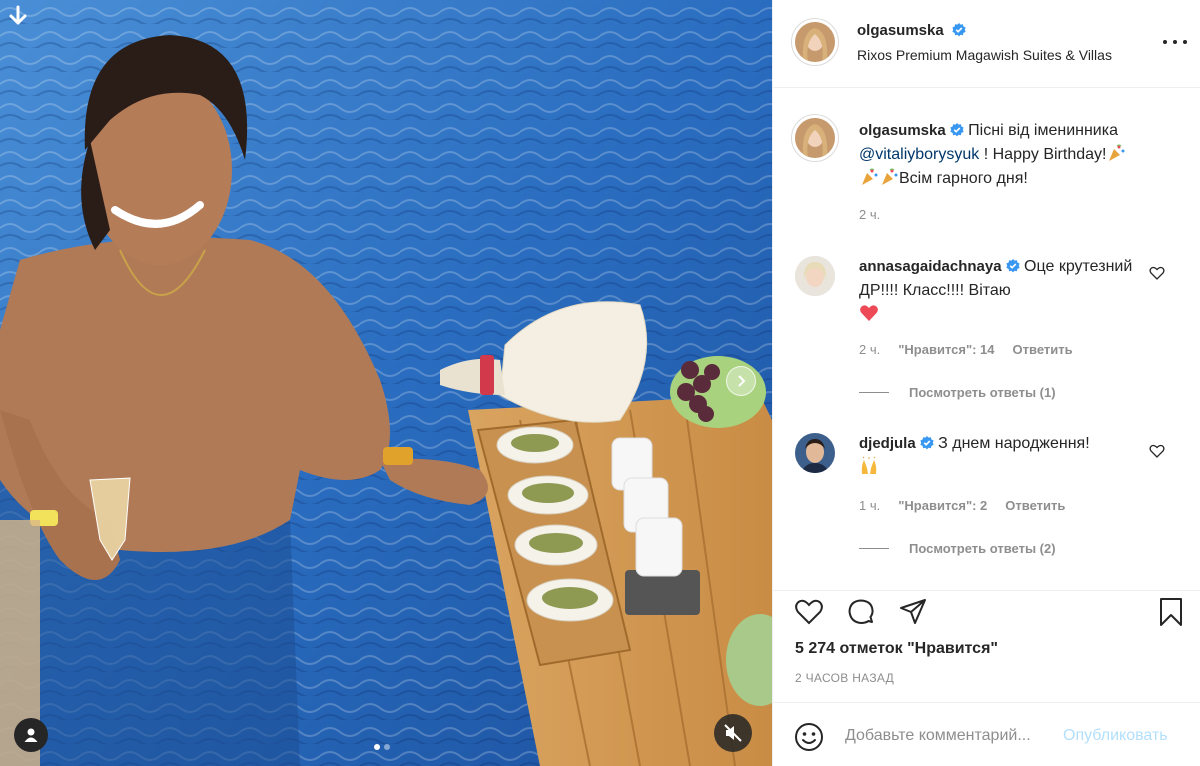 Image resolution: width=1200 pixels, height=766 pixels. I want to click on caption-timestamp: 2 ч., so click(869, 214).